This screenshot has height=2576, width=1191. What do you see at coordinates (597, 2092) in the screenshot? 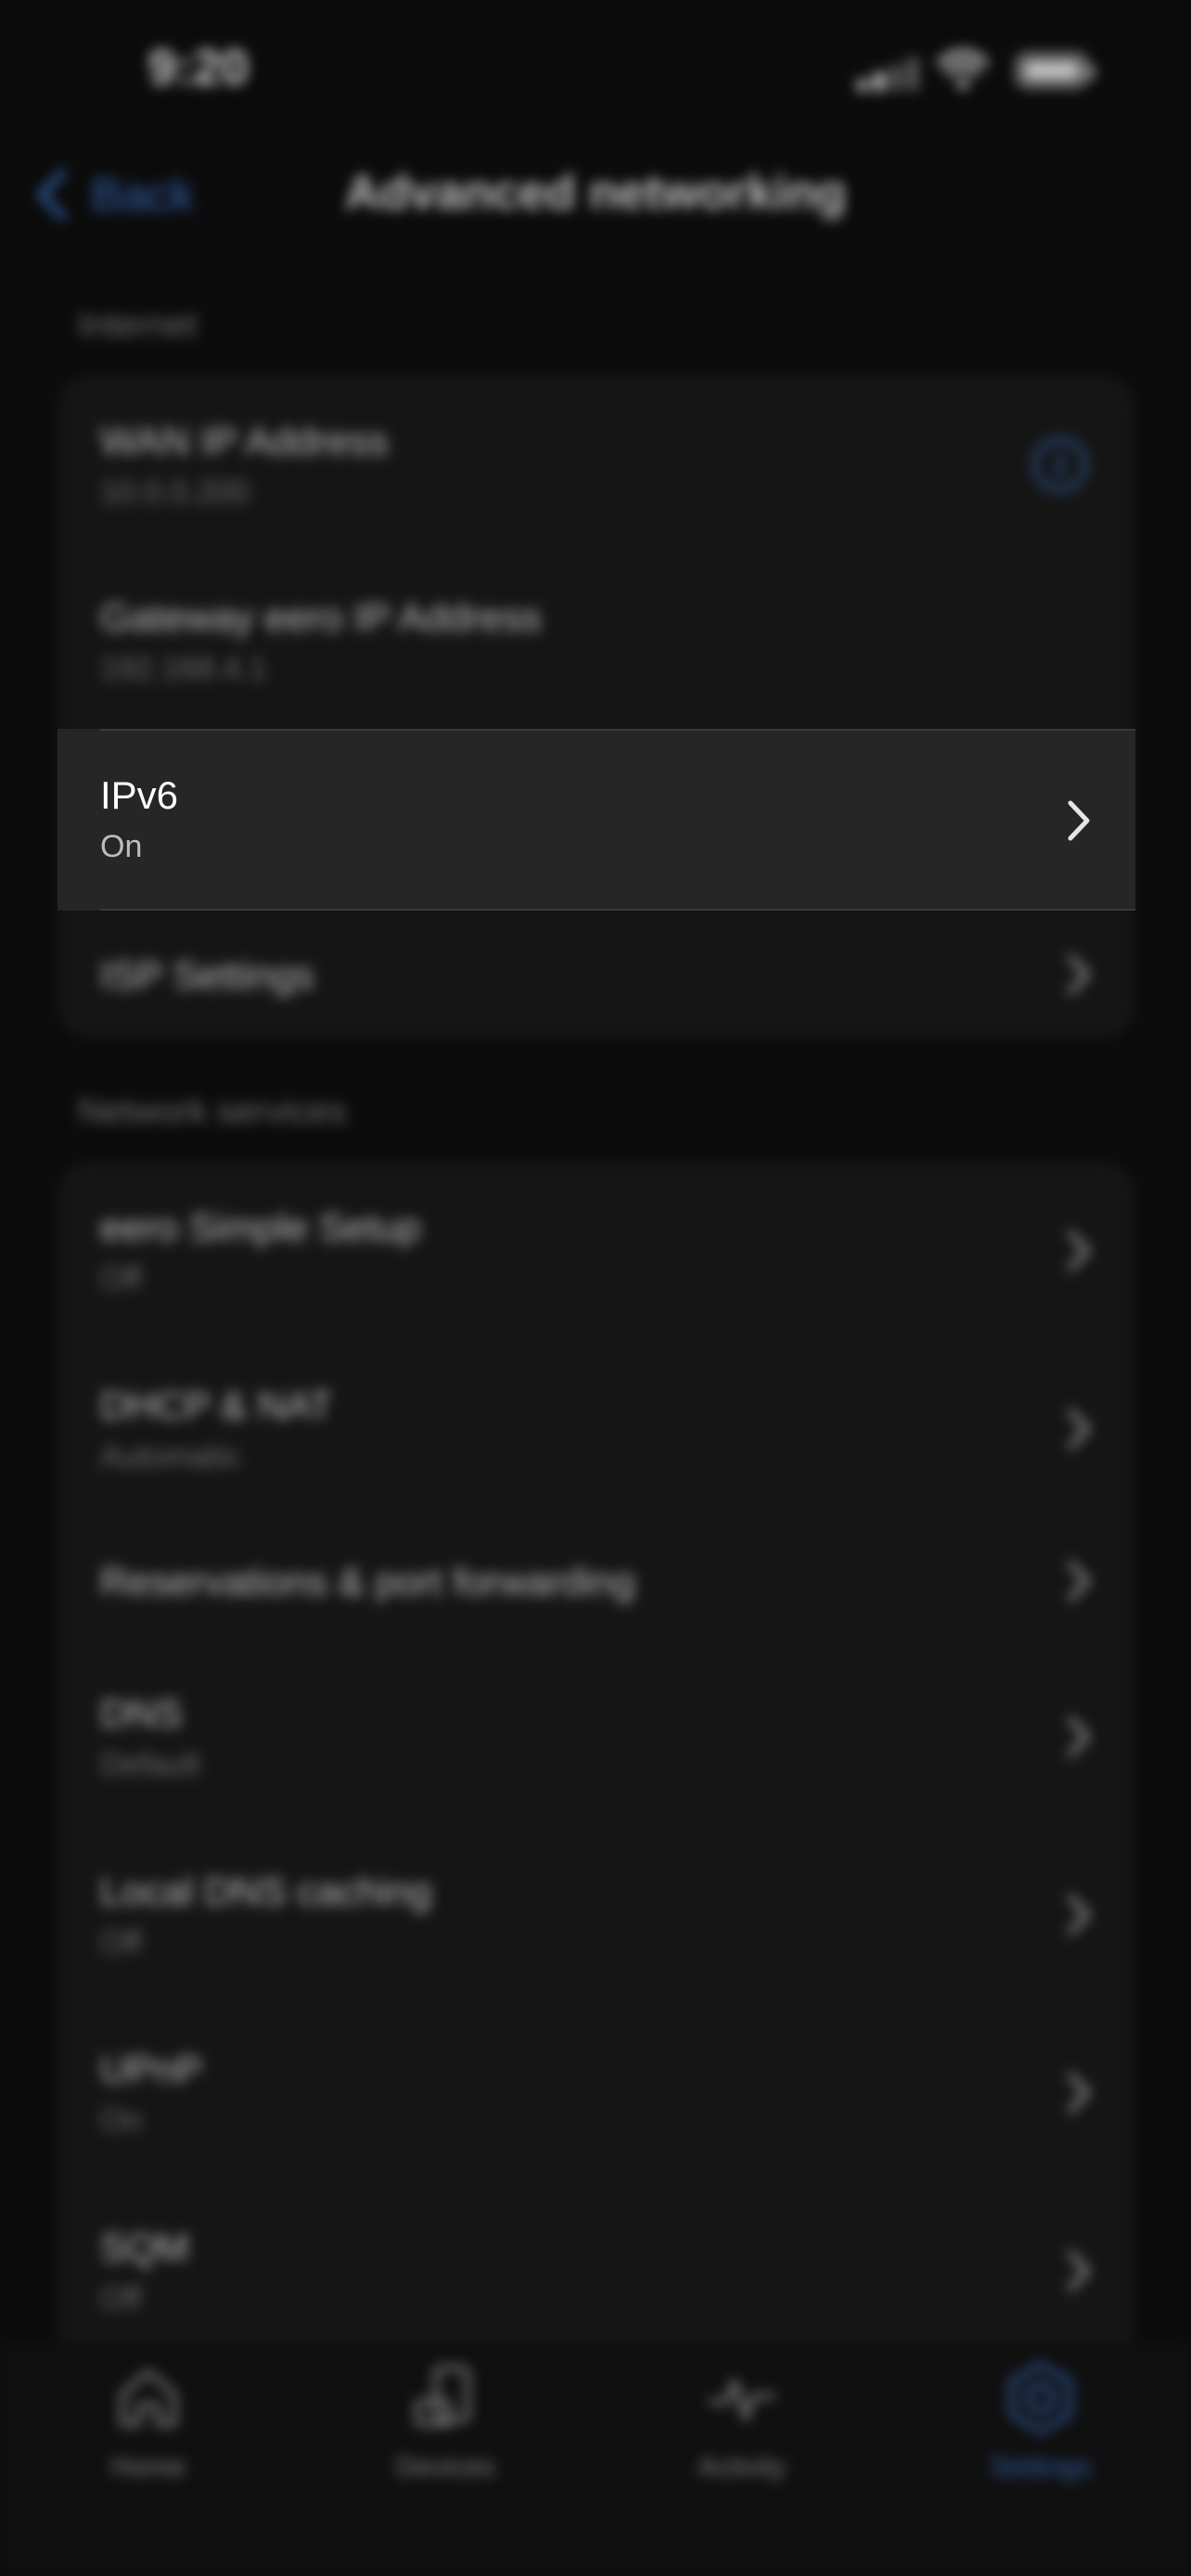
I see `row-upnp: UPnP On` at bounding box center [597, 2092].